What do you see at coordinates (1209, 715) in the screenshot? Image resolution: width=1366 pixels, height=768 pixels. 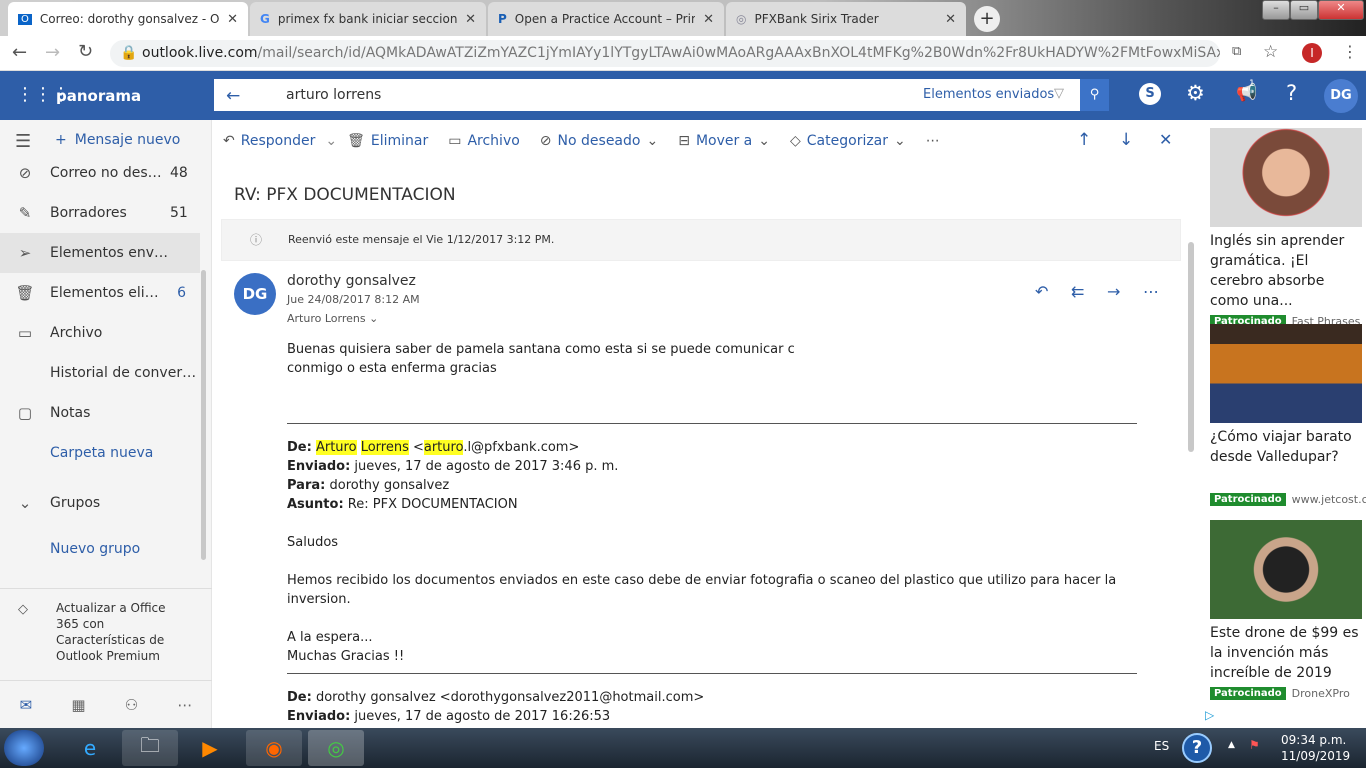 I see `adchoices-icon: ▷` at bounding box center [1209, 715].